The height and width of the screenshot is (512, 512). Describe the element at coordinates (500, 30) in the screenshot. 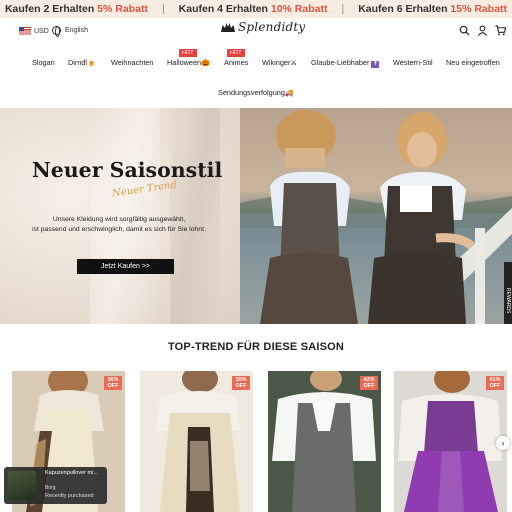

I see `cart-icon` at that location.